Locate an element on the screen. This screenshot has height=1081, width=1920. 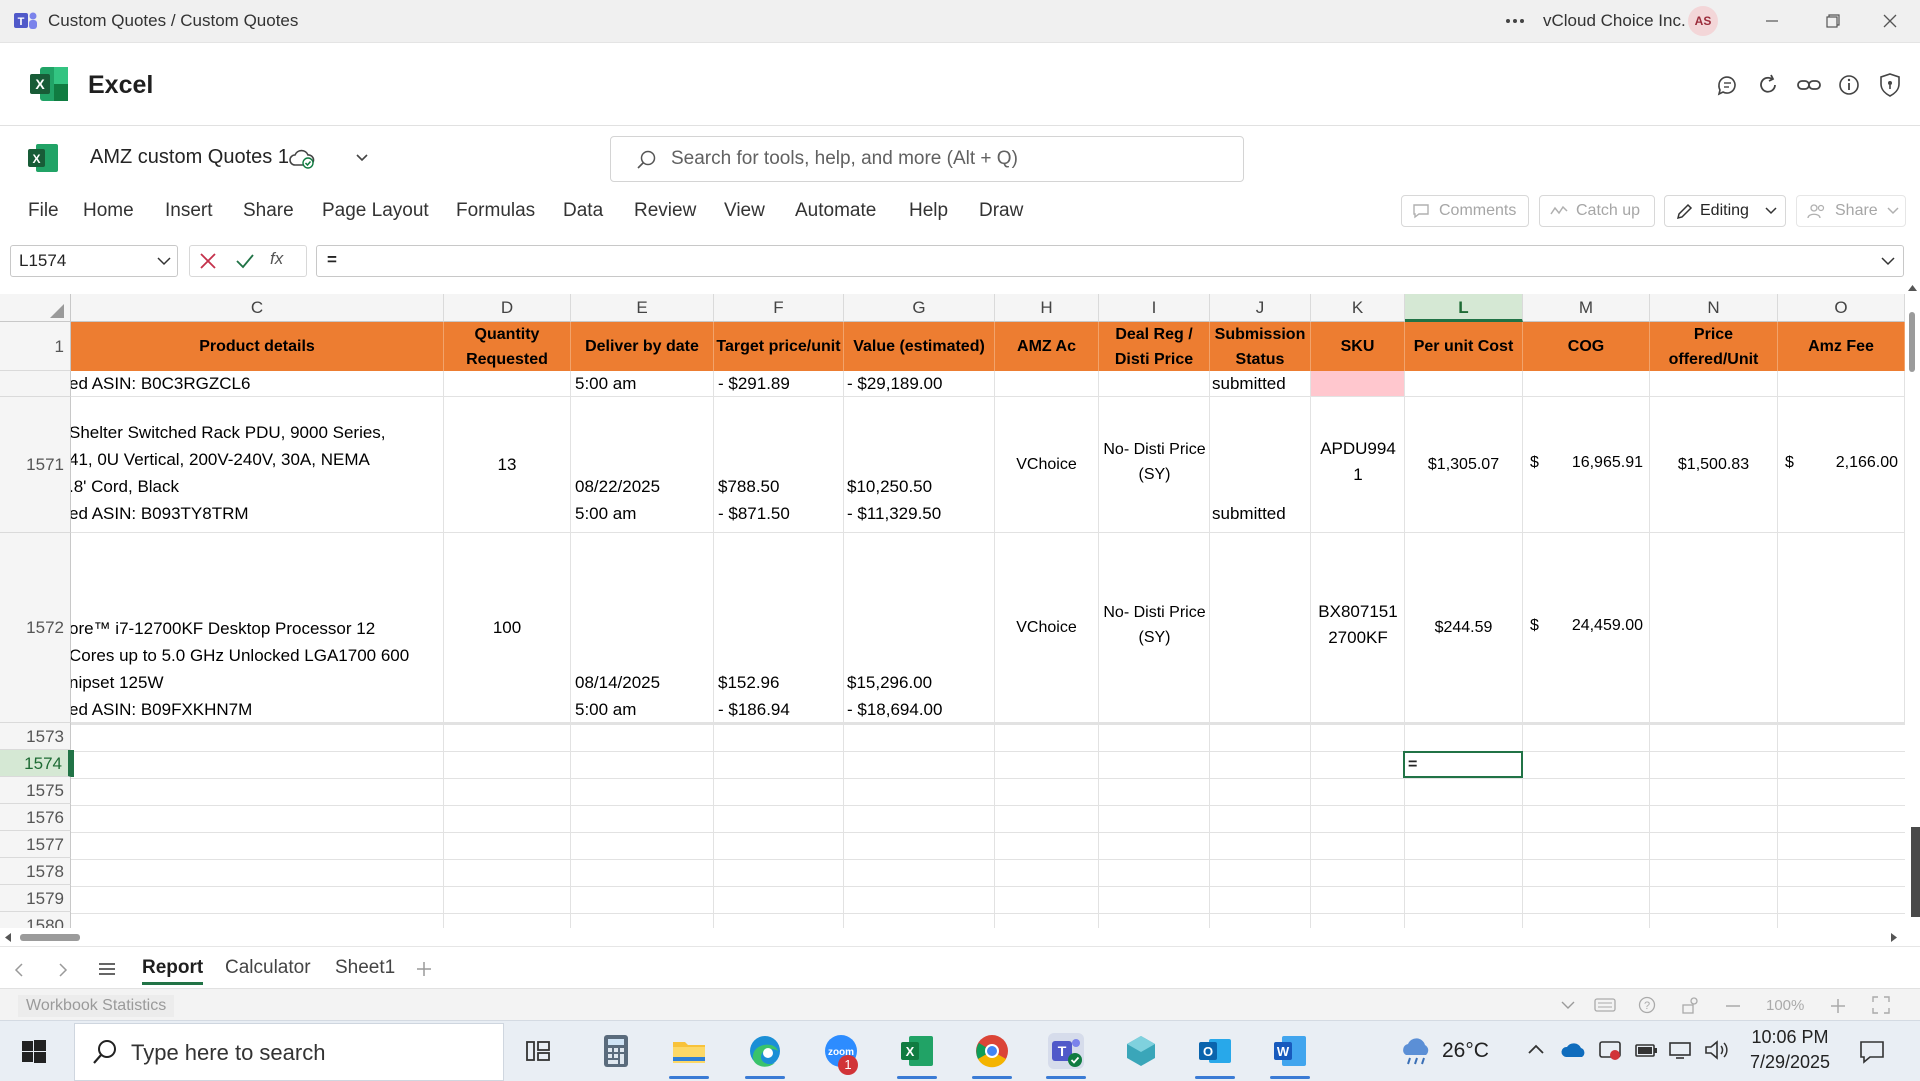
table-cell: ed ASIN: B0C3RGZCL6 is located at coordinates (257, 384).